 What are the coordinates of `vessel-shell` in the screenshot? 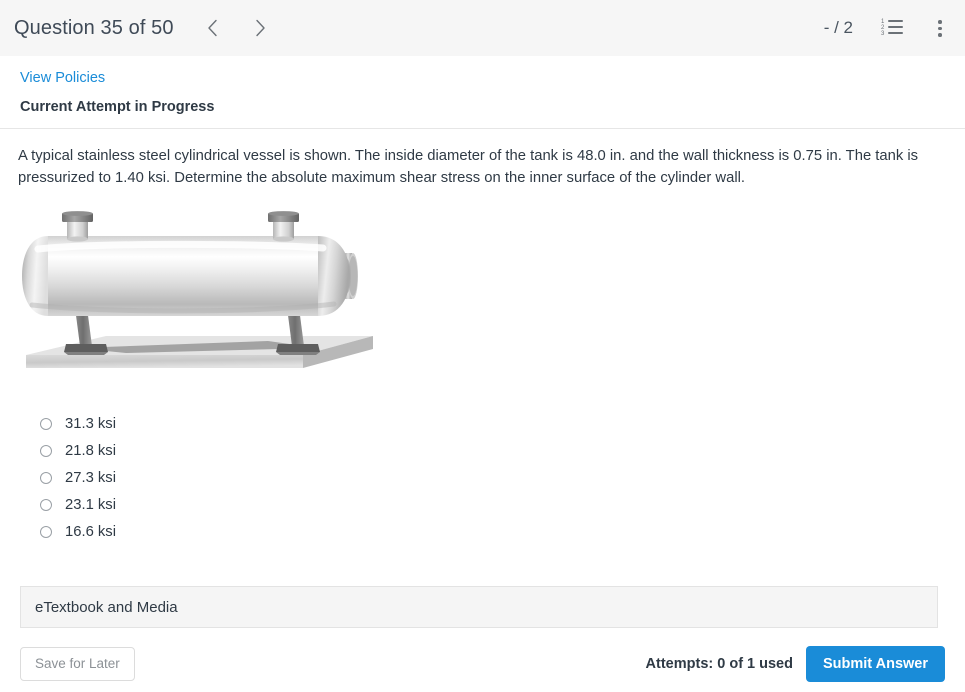 It's located at (186, 276).